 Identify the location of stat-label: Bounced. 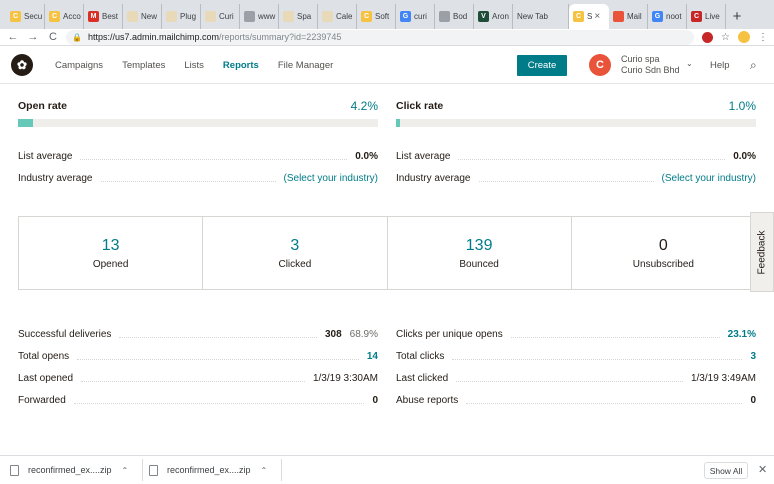
(479, 264).